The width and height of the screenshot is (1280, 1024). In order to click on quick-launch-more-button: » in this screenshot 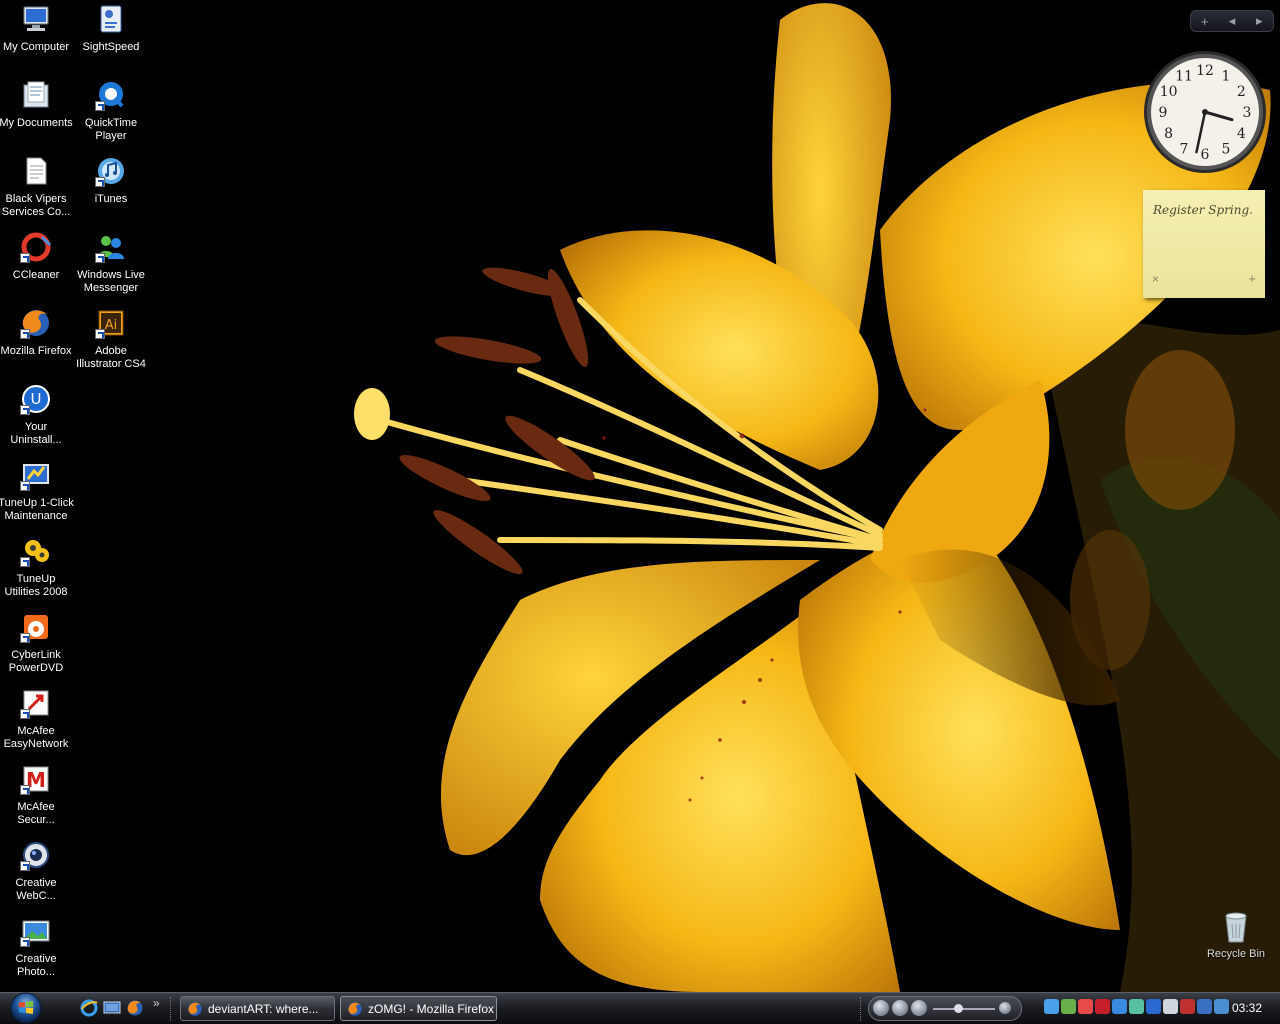, I will do `click(156, 1003)`.